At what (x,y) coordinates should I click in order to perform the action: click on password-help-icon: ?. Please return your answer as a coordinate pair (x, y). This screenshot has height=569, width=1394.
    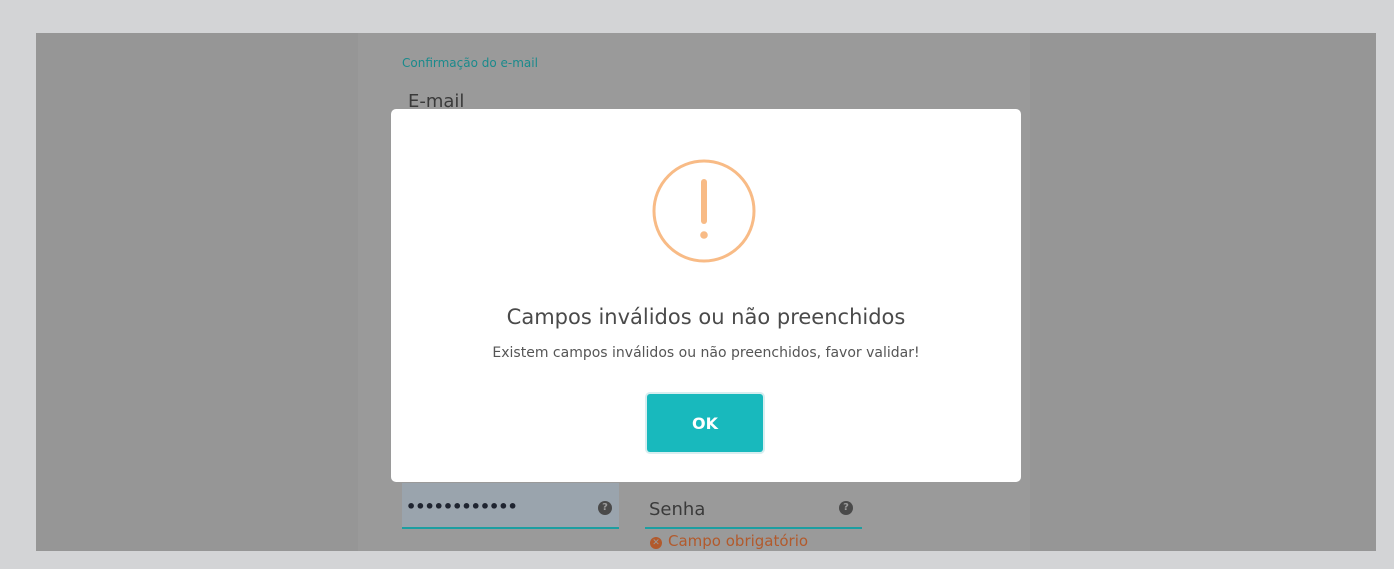
    Looking at the image, I should click on (605, 508).